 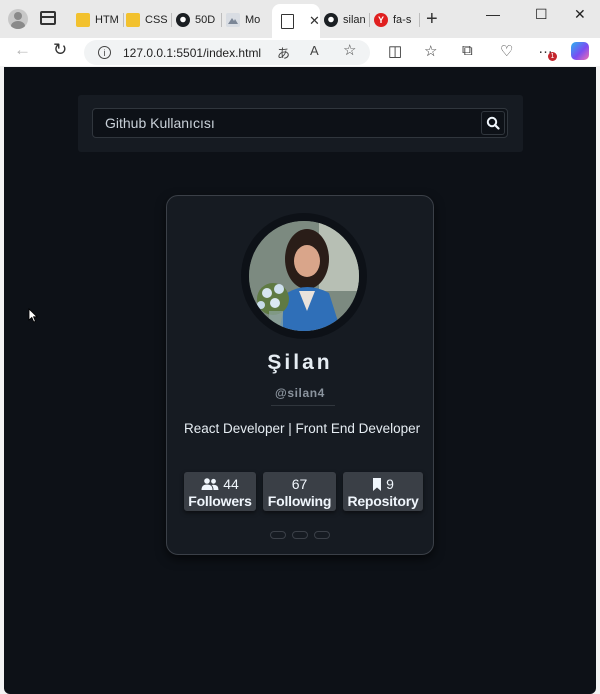 What do you see at coordinates (390, 484) in the screenshot?
I see `repository-count: 9` at bounding box center [390, 484].